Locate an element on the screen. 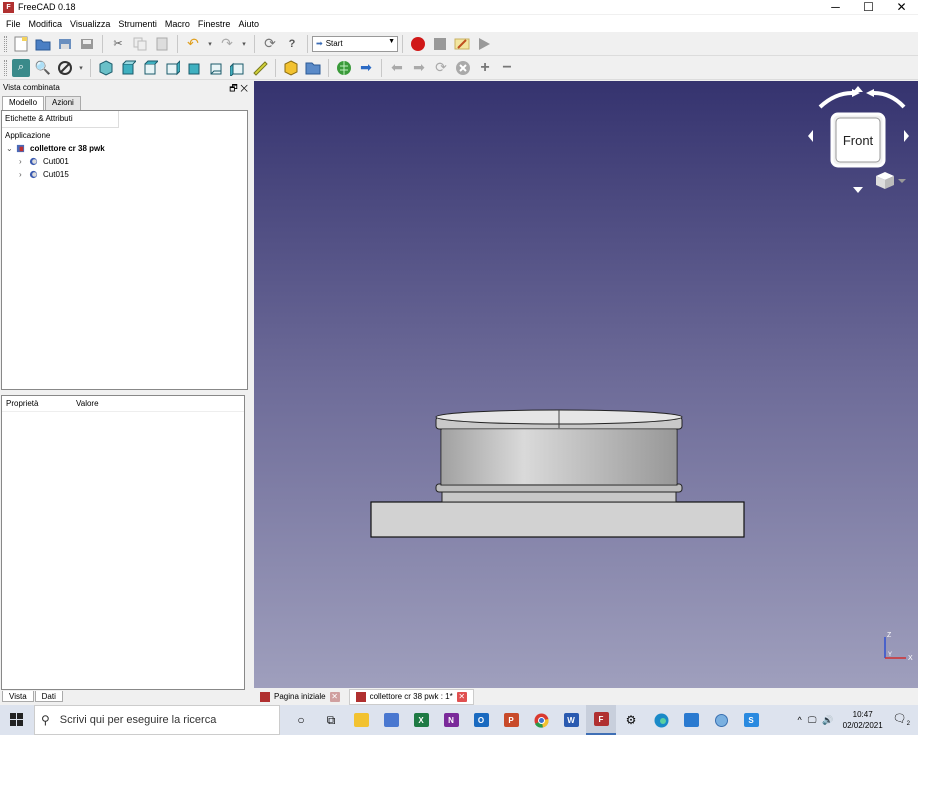 Image resolution: width=933 pixels, height=800 pixels. navigation-cube: Front is located at coordinates (858, 139).